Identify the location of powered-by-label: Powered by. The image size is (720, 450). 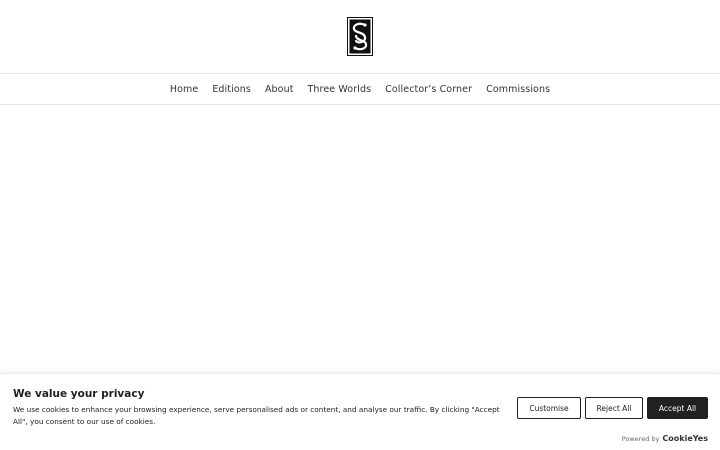
(640, 439).